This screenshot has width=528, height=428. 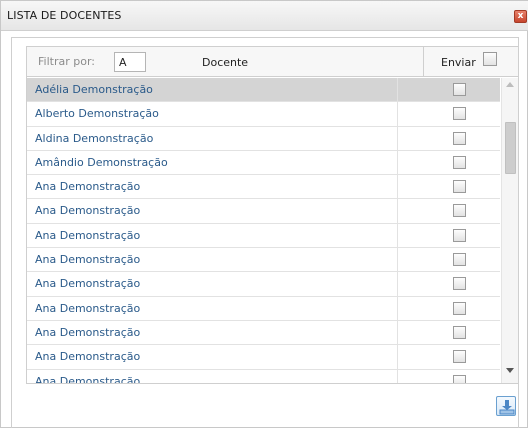 What do you see at coordinates (225, 62) in the screenshot?
I see `column-header-docente: Docente` at bounding box center [225, 62].